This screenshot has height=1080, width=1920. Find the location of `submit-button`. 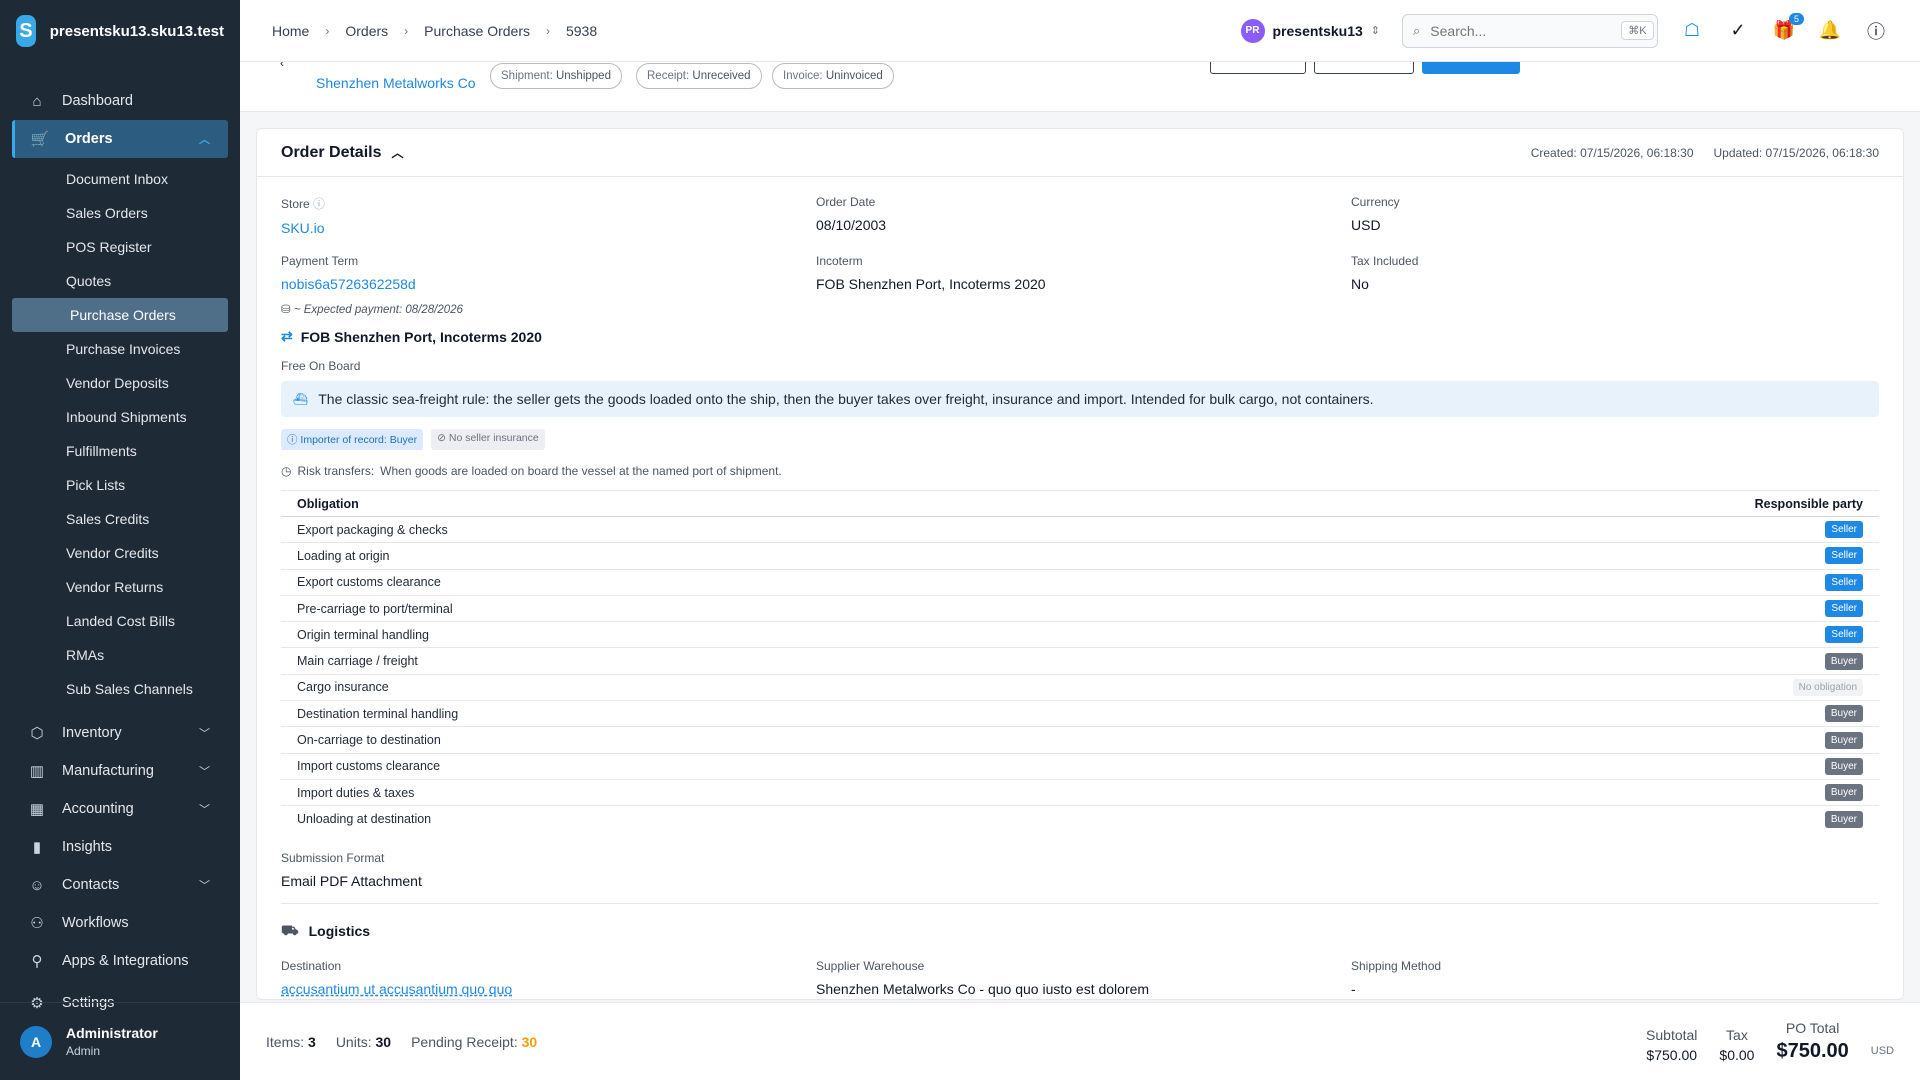

submit-button is located at coordinates (1258, 68).